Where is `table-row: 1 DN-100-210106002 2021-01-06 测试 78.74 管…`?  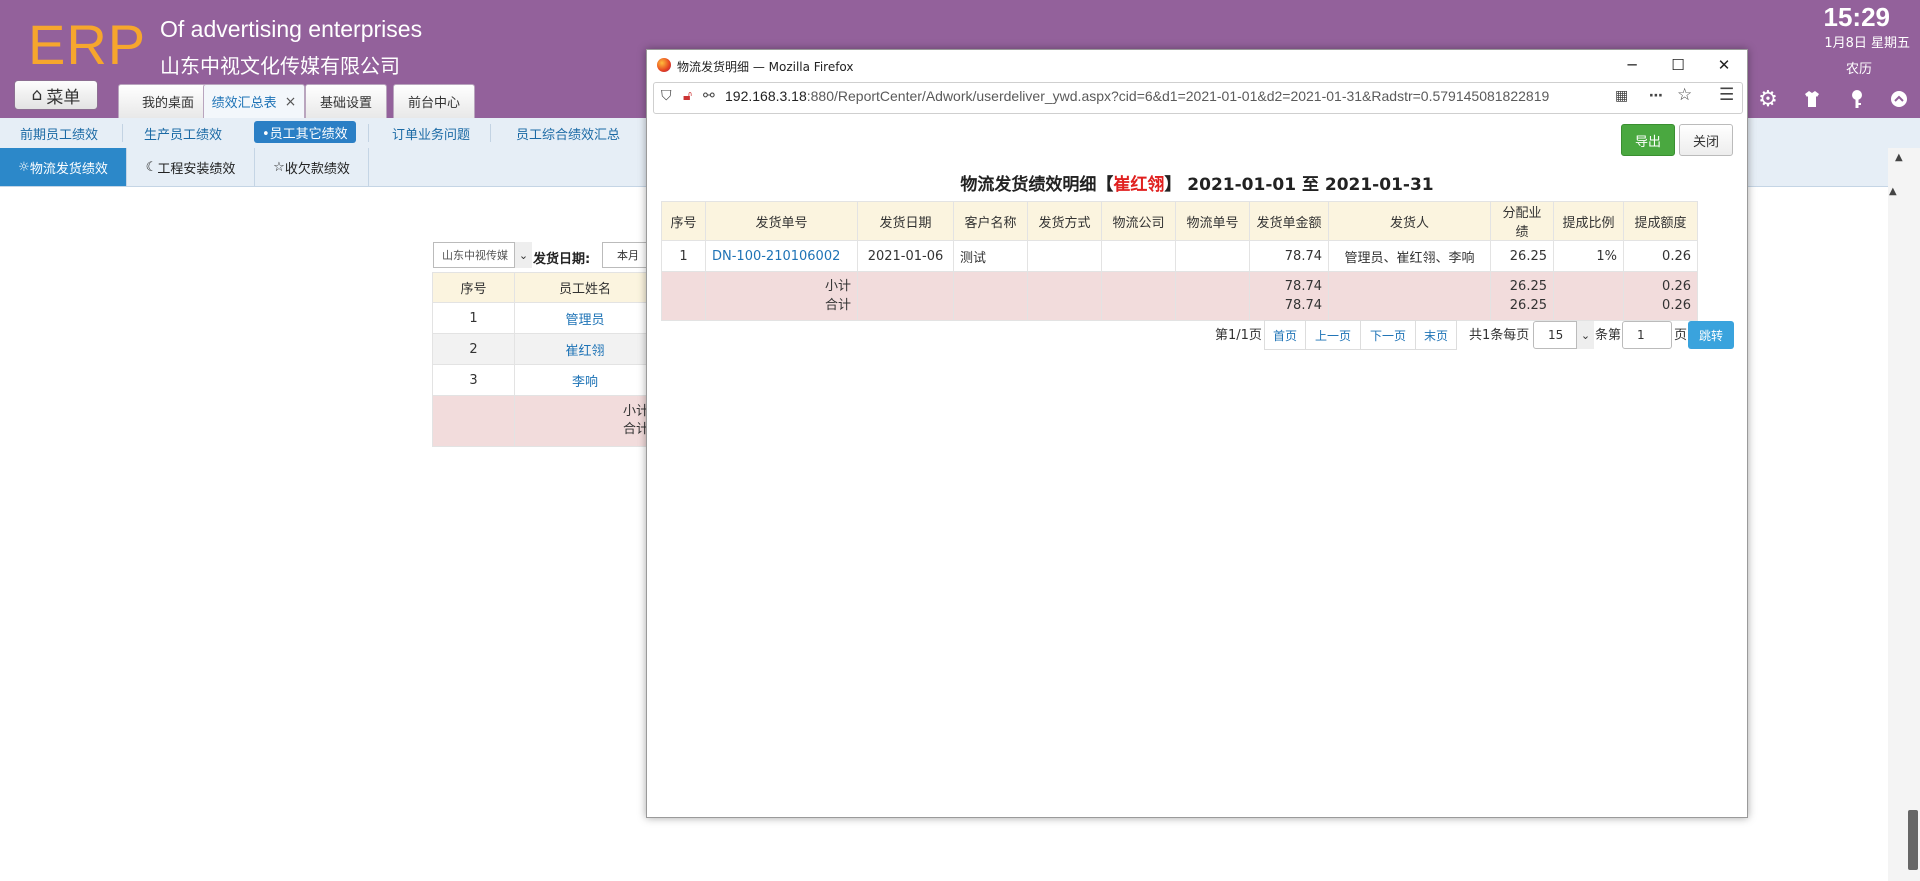 table-row: 1 DN-100-210106002 2021-01-06 测试 78.74 管… is located at coordinates (1179, 256).